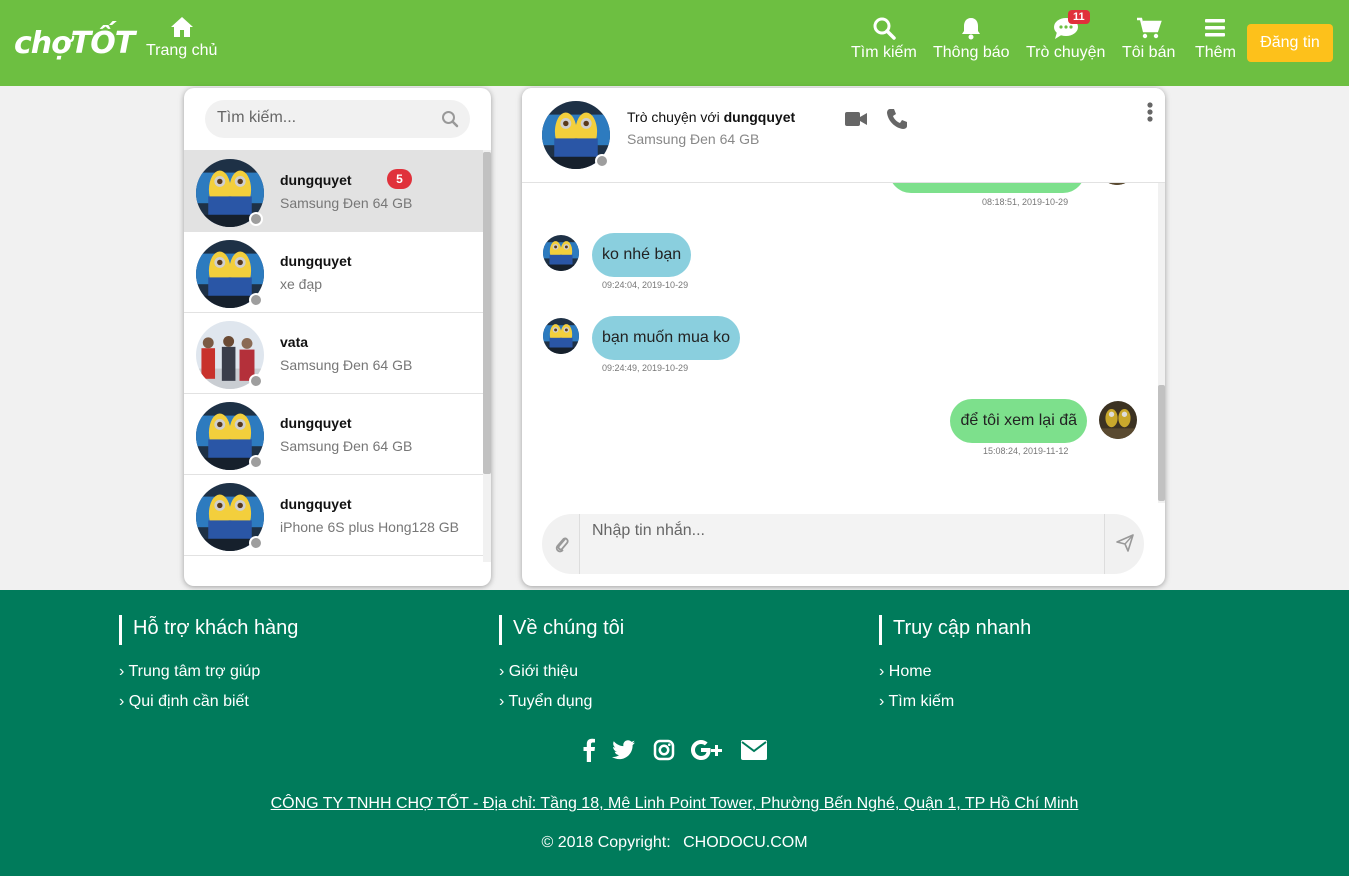 The width and height of the screenshot is (1349, 876). Describe the element at coordinates (1215, 39) in the screenshot. I see `nav-more: Thêm` at that location.